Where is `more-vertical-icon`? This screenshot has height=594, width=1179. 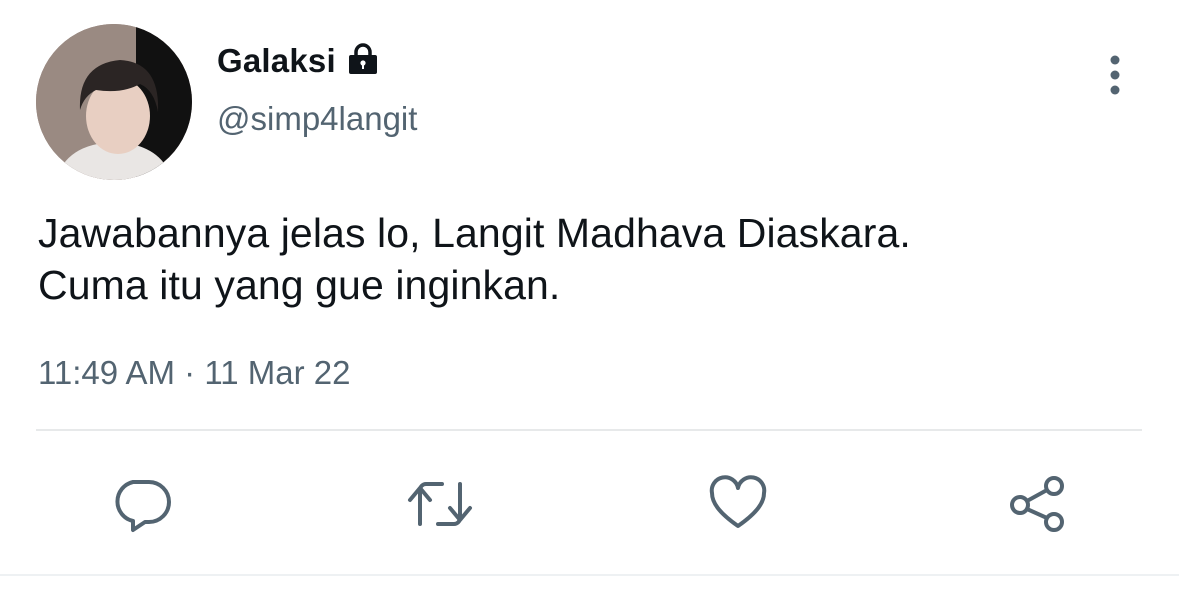 more-vertical-icon is located at coordinates (1115, 76).